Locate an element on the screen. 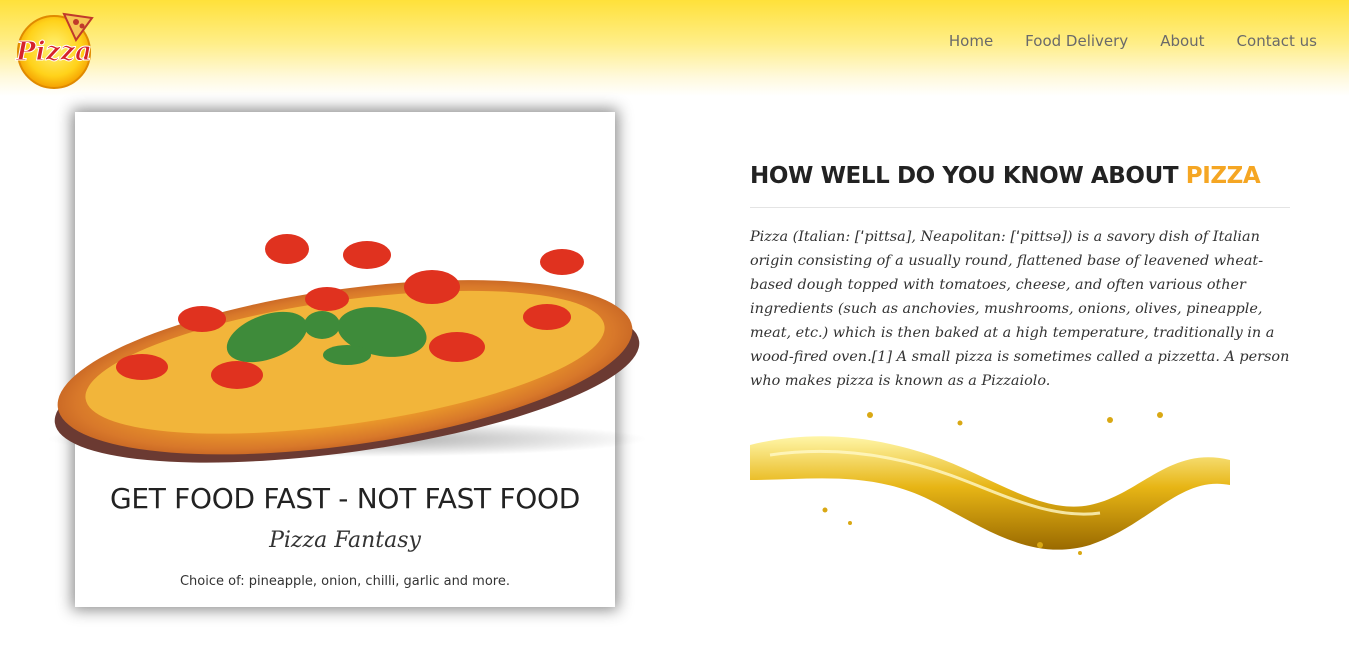 The width and height of the screenshot is (1349, 654). promo-title: GET FOOD FAST - NOT FAST FOOD is located at coordinates (344, 498).